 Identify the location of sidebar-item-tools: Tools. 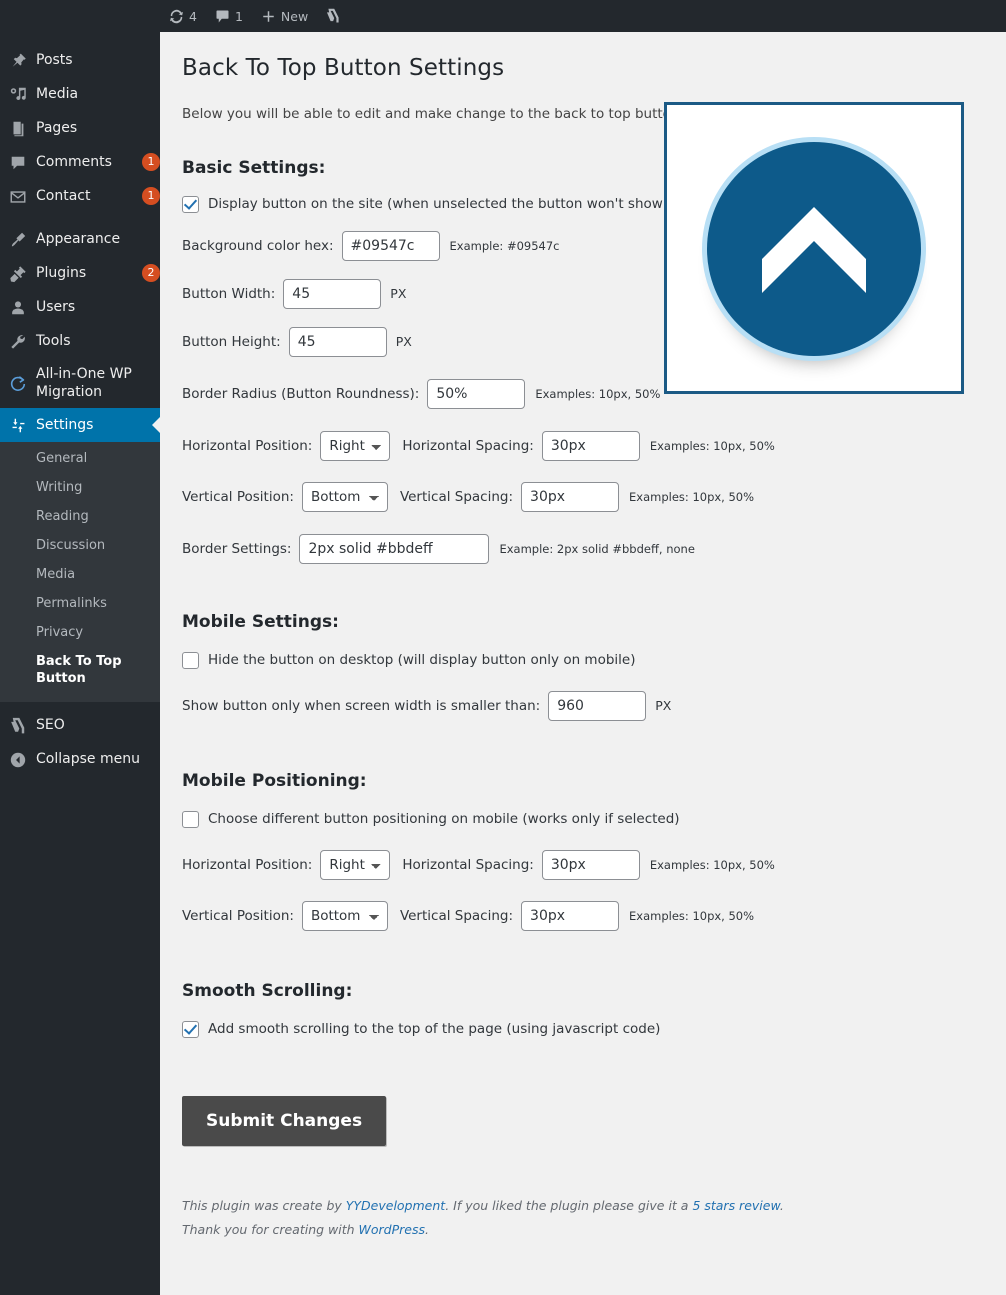
(80, 341).